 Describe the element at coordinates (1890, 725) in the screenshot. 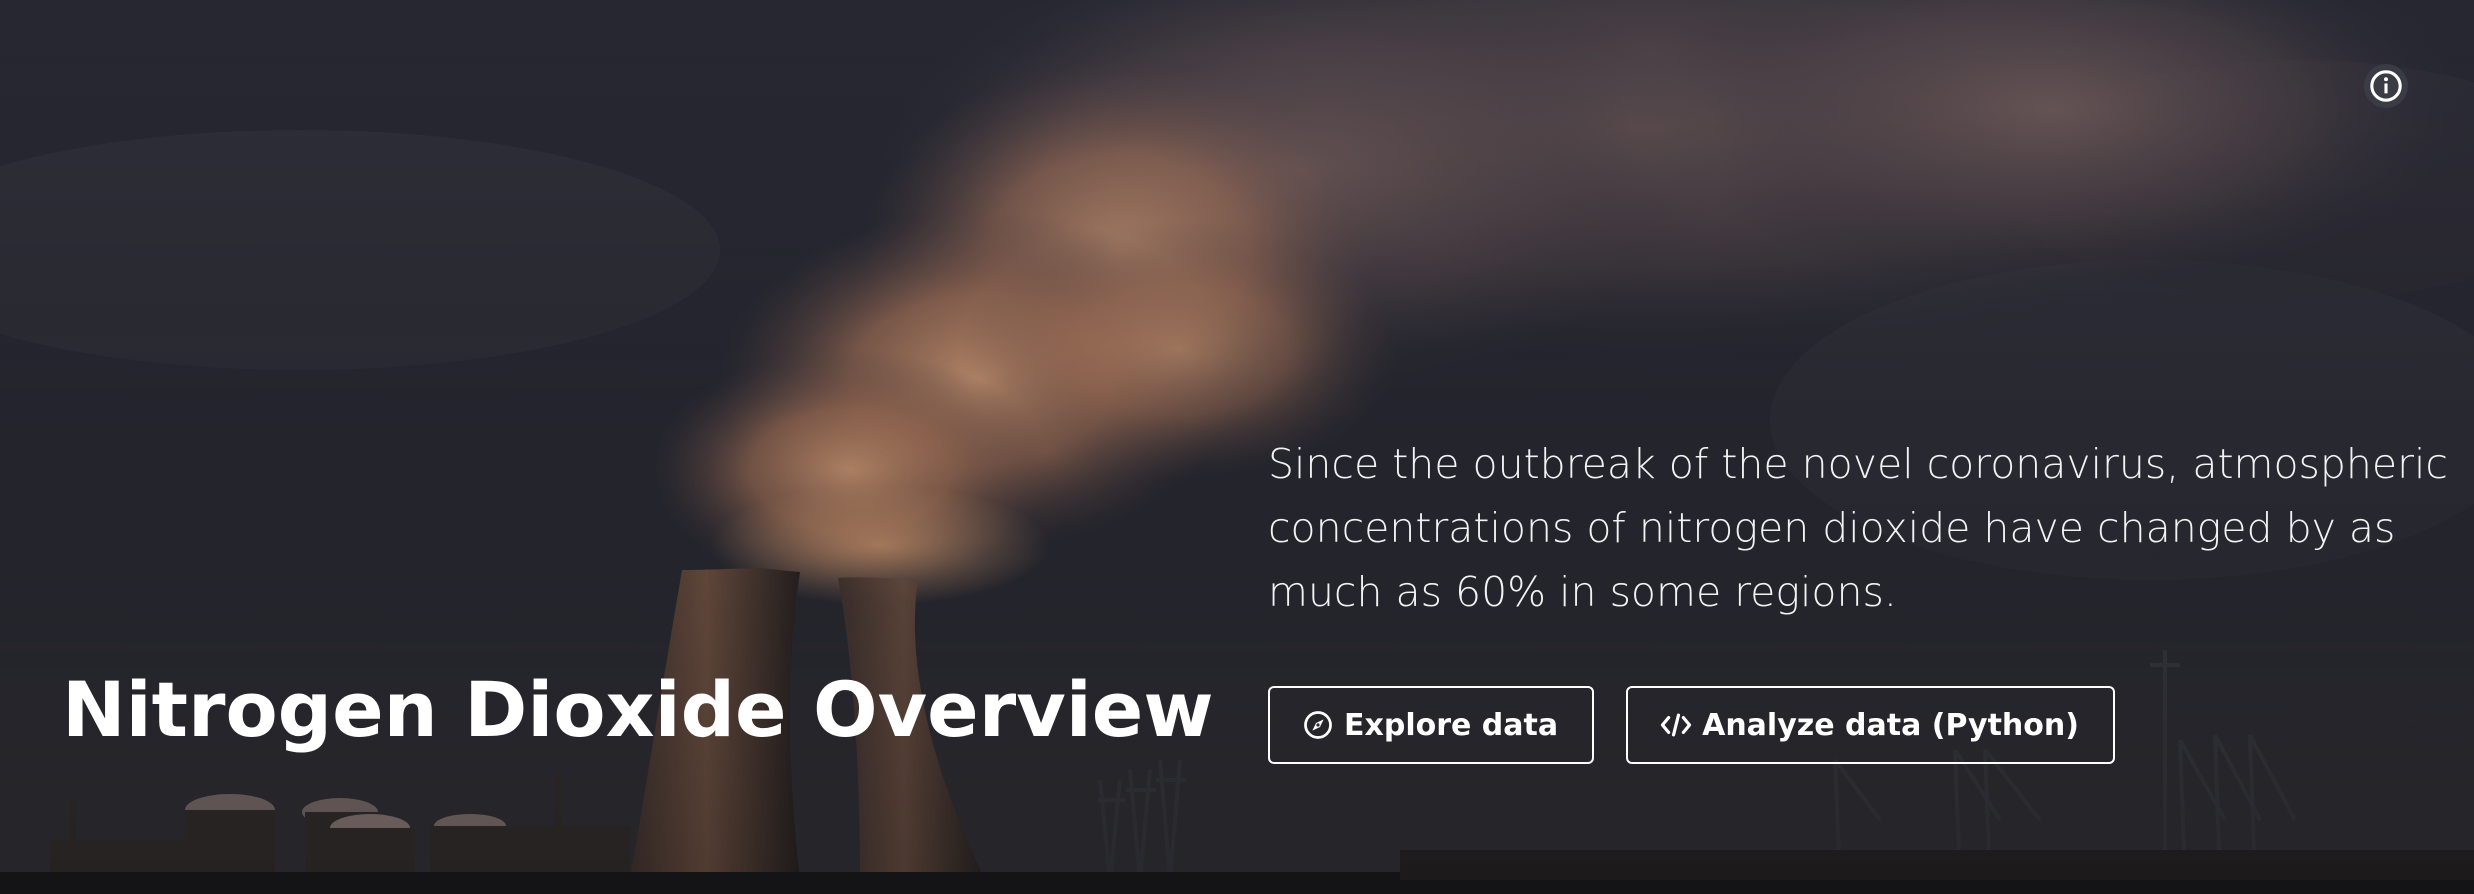

I see `analyze-data-label: Analyze data (Python)` at that location.